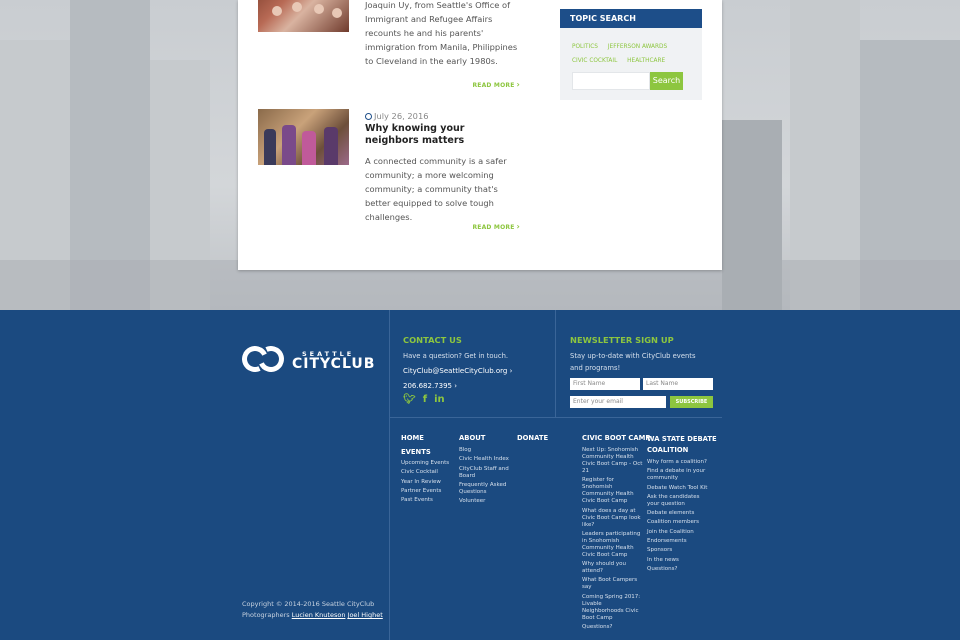  I want to click on nav-link: Upcoming Events, so click(427, 463).